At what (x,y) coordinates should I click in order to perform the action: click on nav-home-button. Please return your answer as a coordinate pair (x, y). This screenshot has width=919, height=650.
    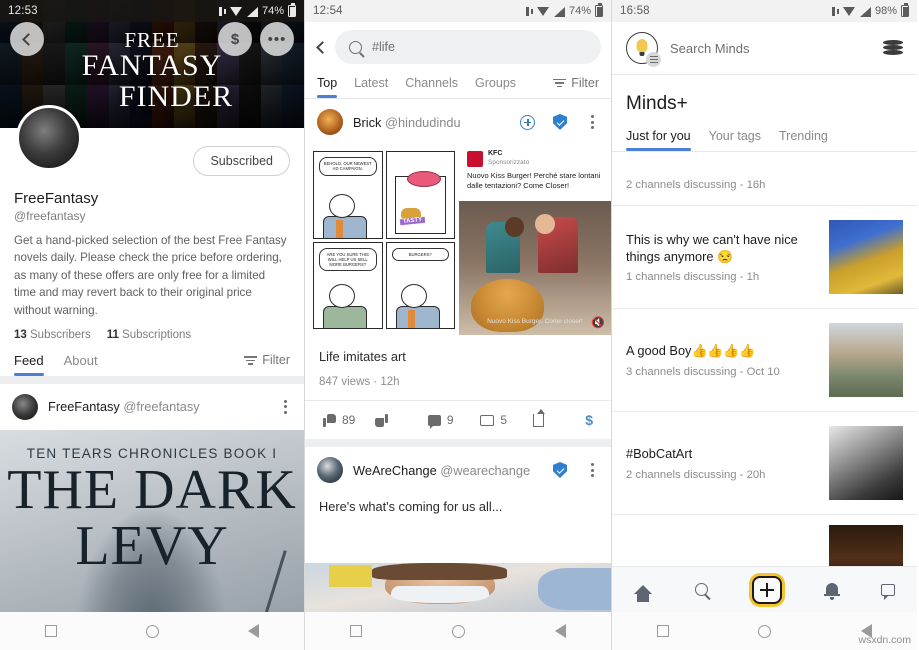
    Looking at the image, I should click on (642, 593).